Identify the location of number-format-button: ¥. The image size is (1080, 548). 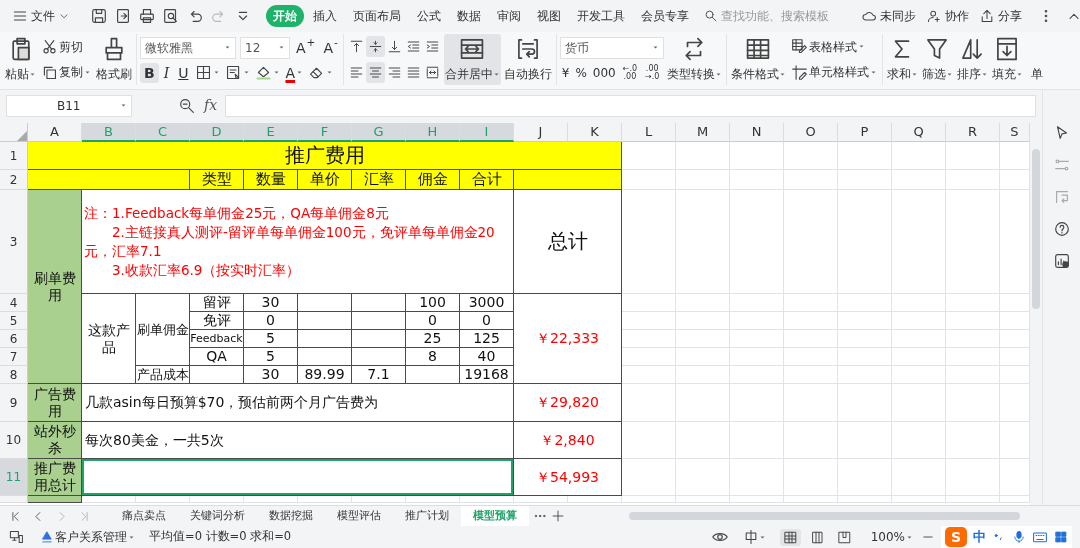
(565, 72).